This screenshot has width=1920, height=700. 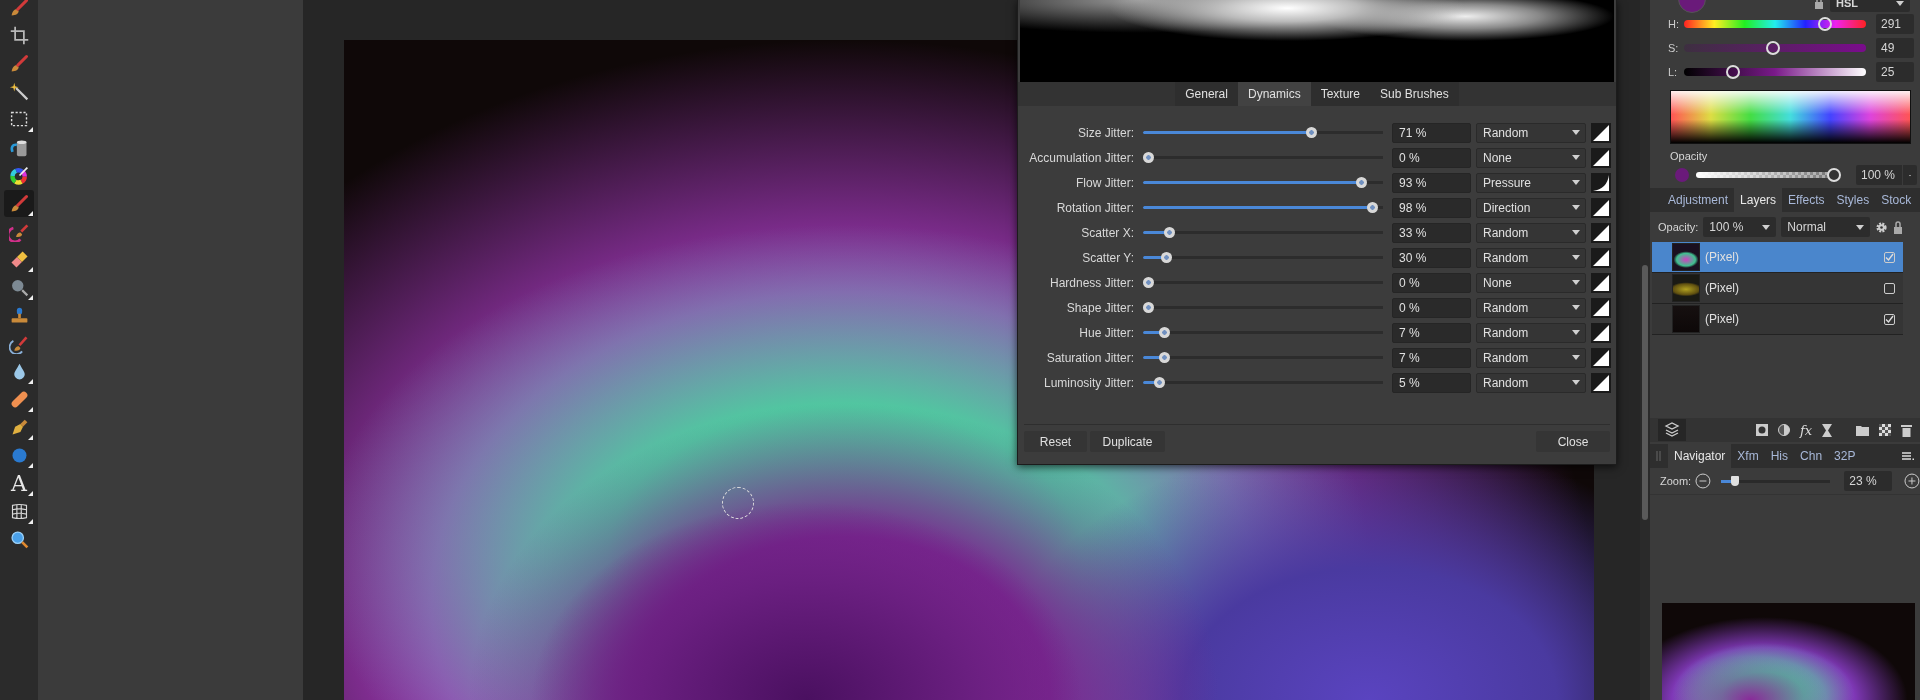 I want to click on value-field: 93 %, so click(x=1431, y=182).